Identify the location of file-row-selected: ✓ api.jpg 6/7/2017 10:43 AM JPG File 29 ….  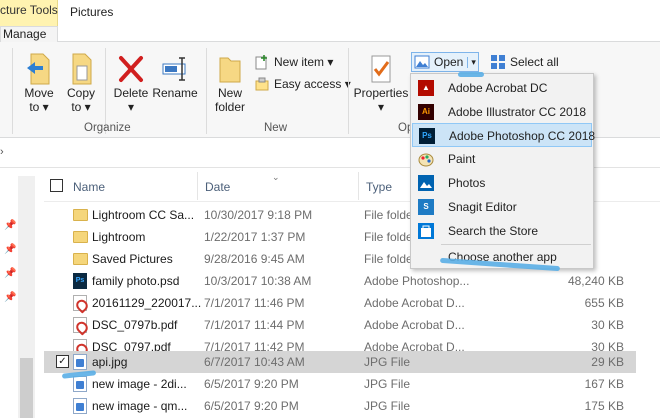
(340, 362).